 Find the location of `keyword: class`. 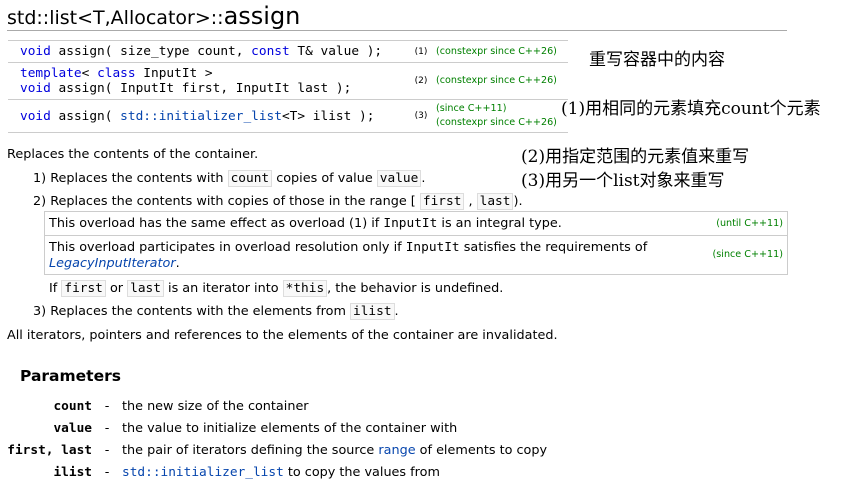

keyword: class is located at coordinates (116, 73).